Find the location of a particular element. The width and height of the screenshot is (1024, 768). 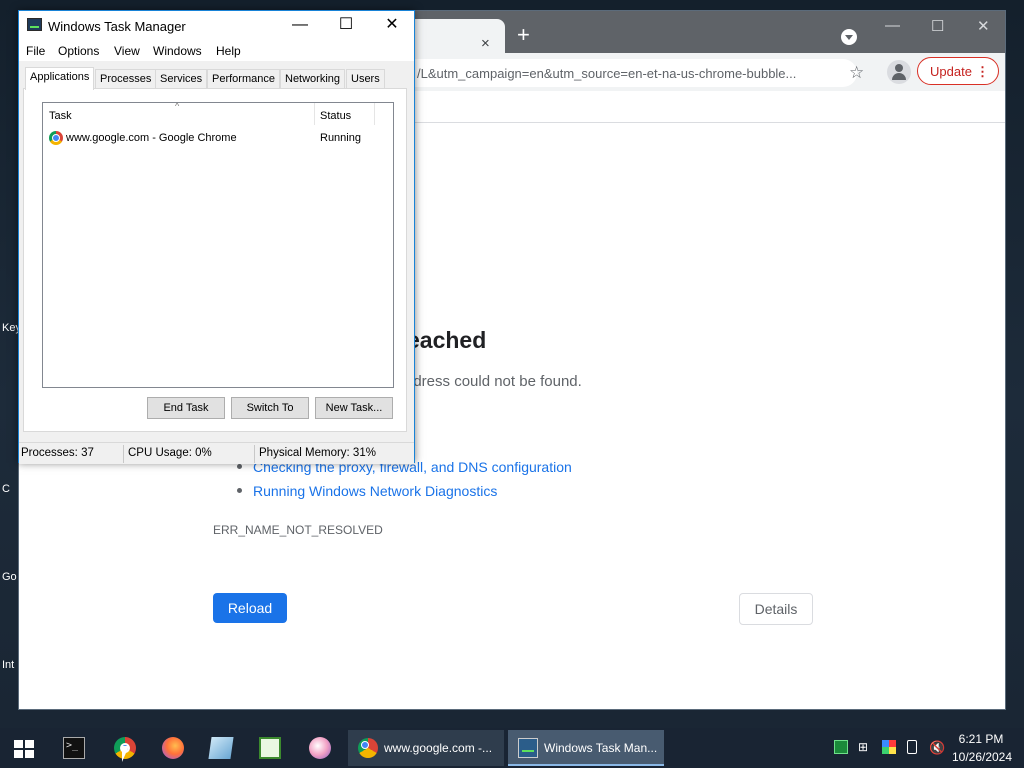

close-tab-icon: × is located at coordinates (485, 43).